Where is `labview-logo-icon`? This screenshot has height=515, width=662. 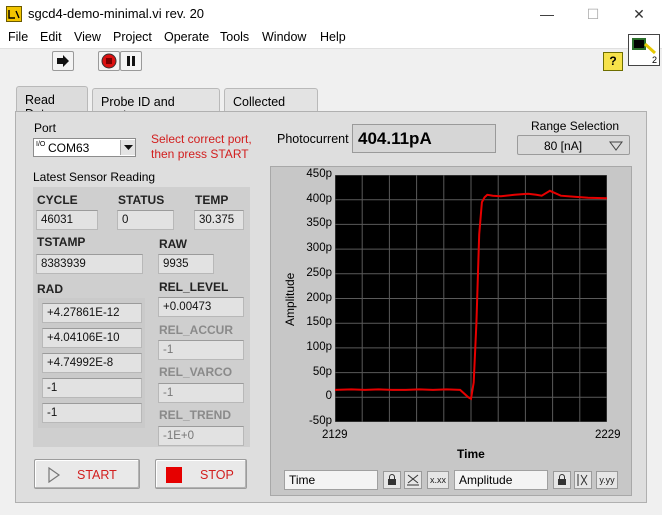 labview-logo-icon is located at coordinates (14, 14).